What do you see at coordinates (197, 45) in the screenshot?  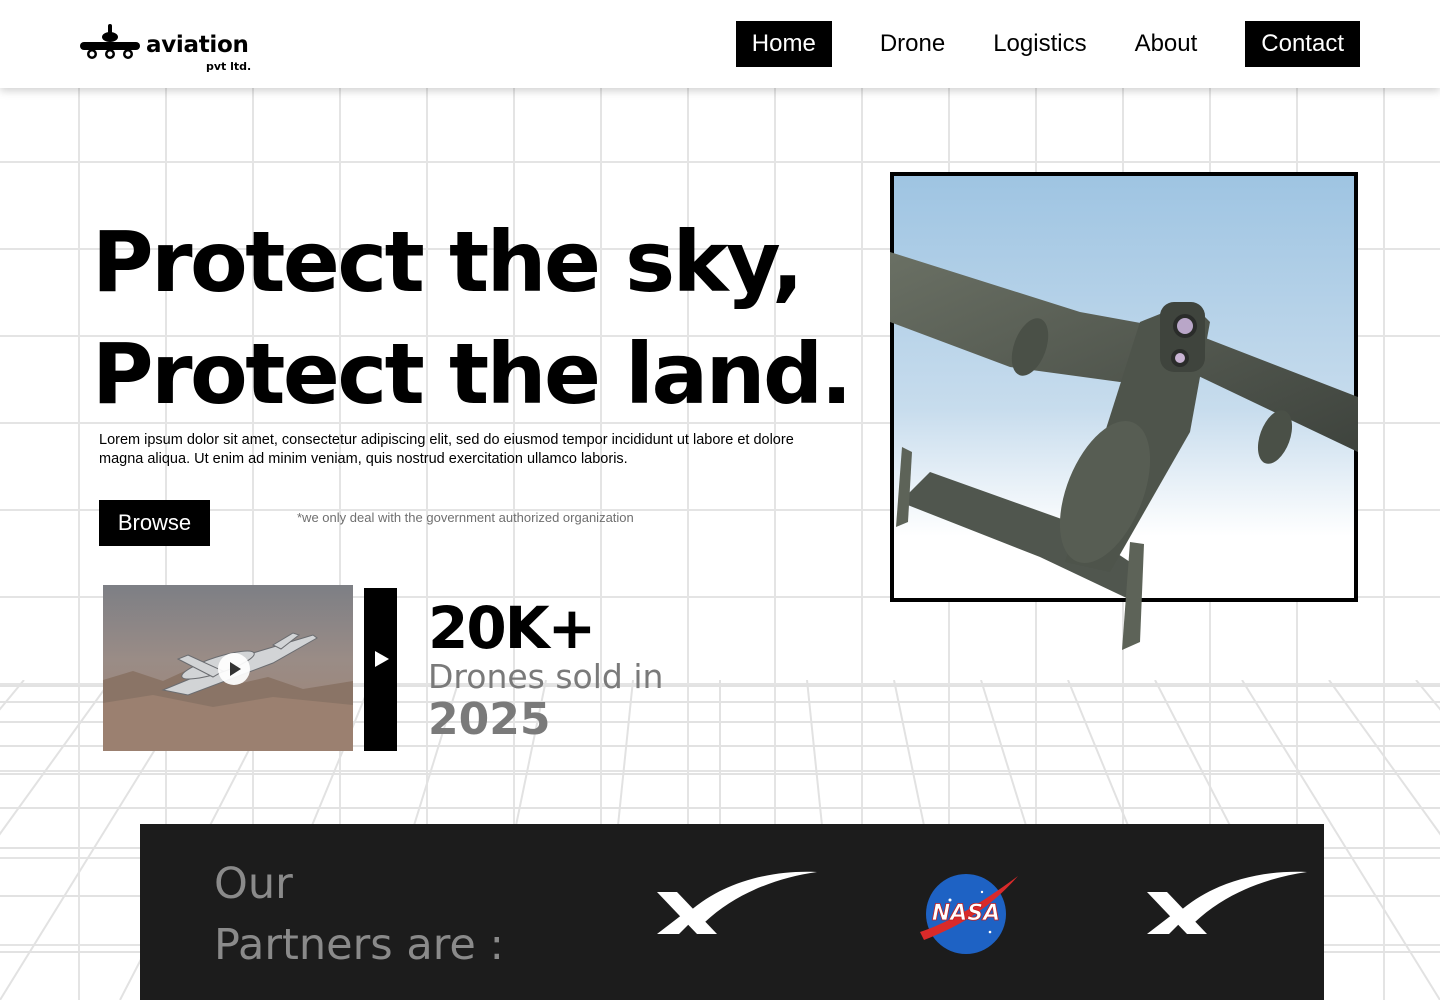 I see `brand-name: aviation` at bounding box center [197, 45].